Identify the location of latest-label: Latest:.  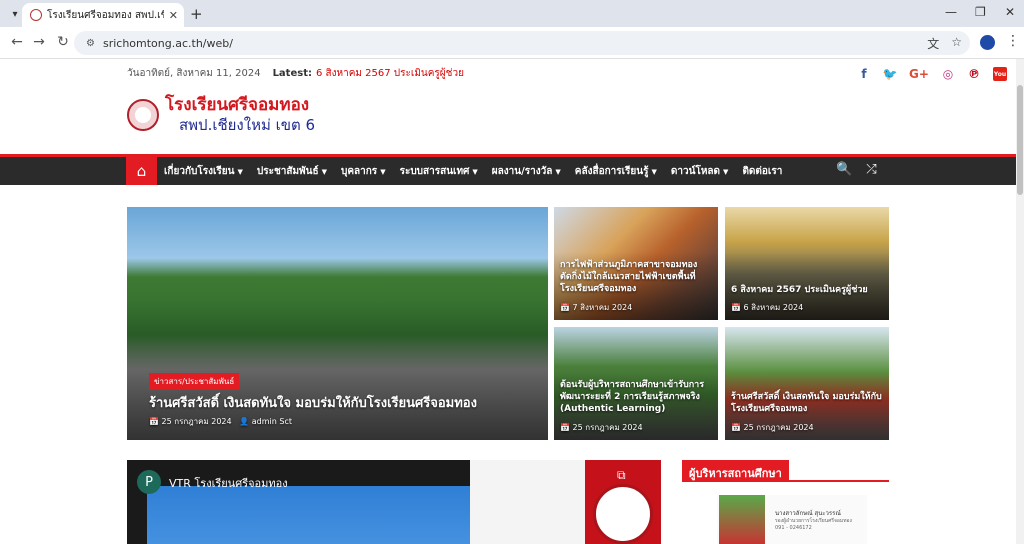
(292, 73).